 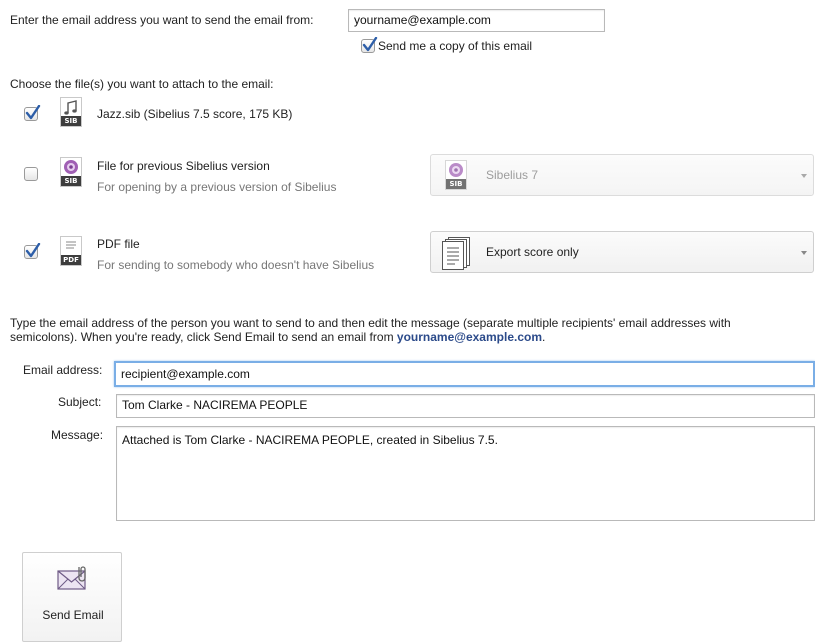 What do you see at coordinates (465, 406) in the screenshot?
I see `subject-input: Tom Clarke - NACIREMA PEOPLE` at bounding box center [465, 406].